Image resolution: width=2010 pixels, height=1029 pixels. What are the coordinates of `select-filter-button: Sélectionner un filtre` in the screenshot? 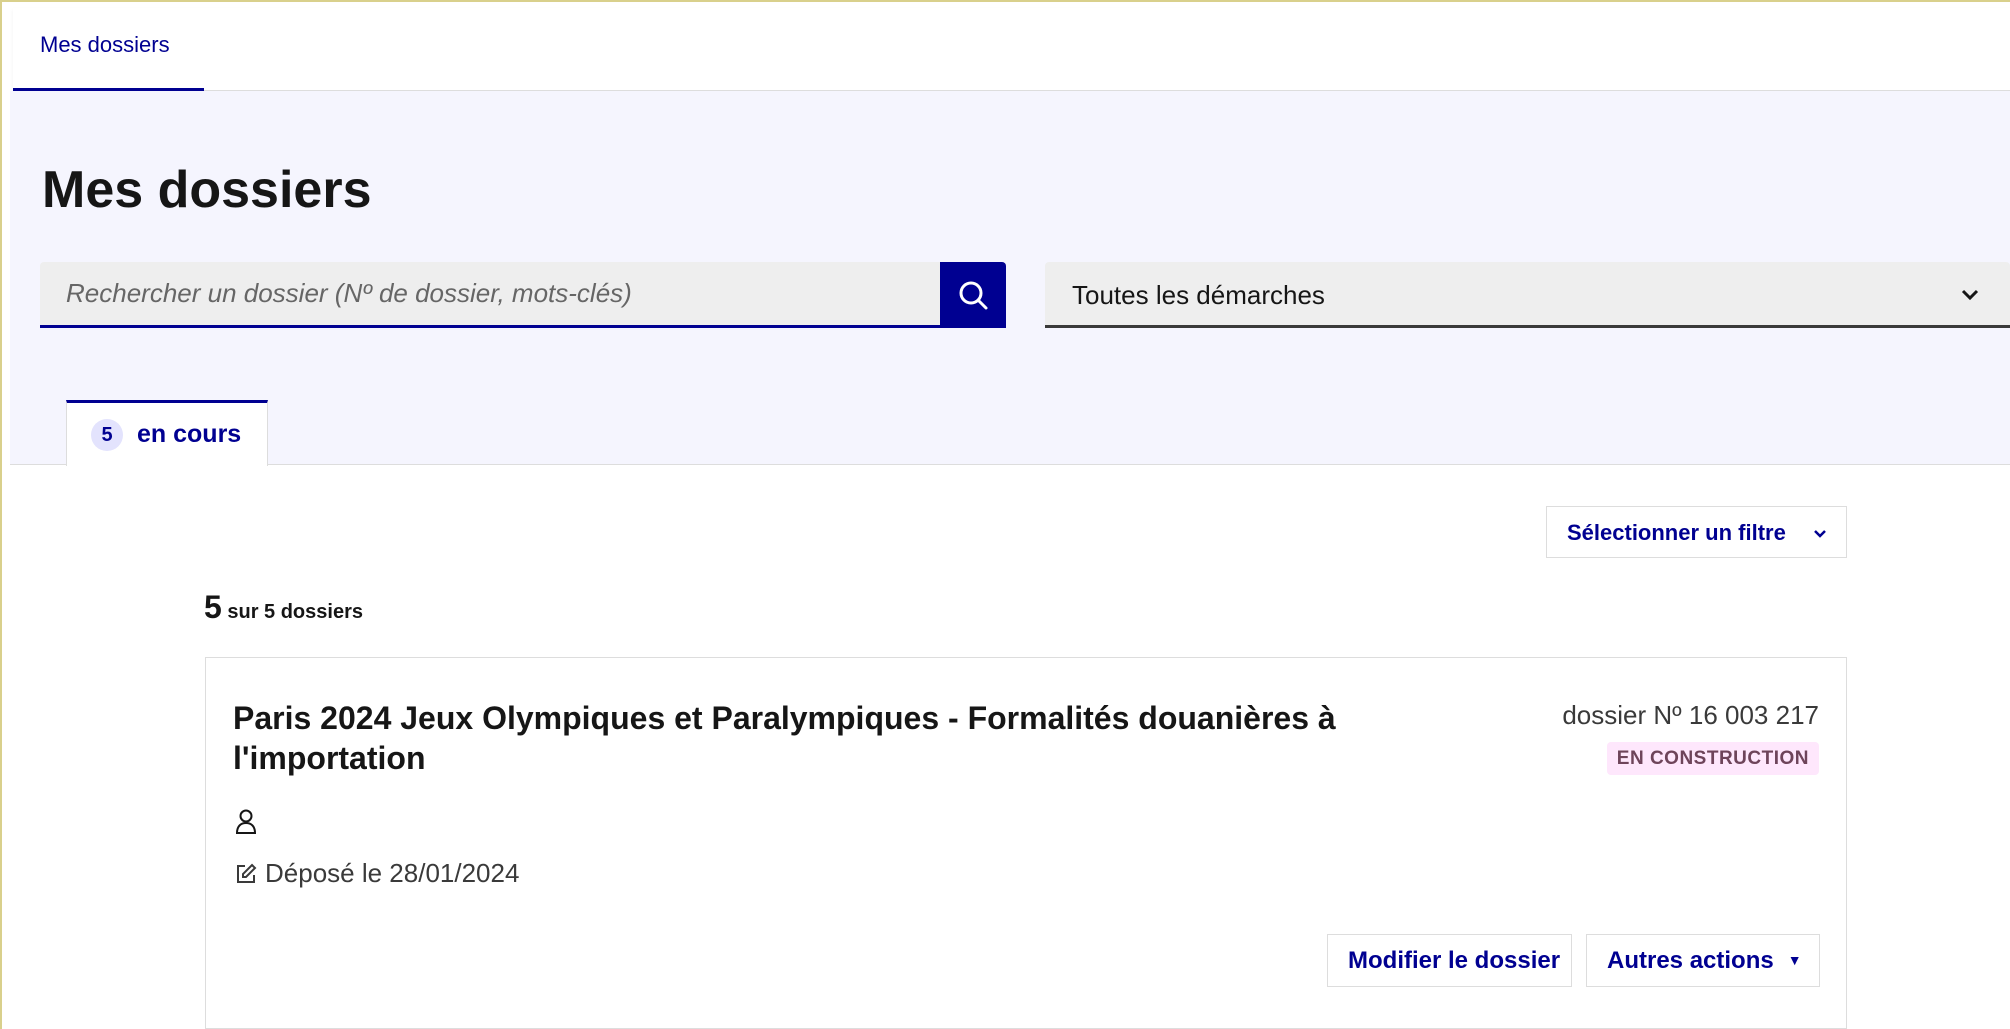 It's located at (1696, 532).